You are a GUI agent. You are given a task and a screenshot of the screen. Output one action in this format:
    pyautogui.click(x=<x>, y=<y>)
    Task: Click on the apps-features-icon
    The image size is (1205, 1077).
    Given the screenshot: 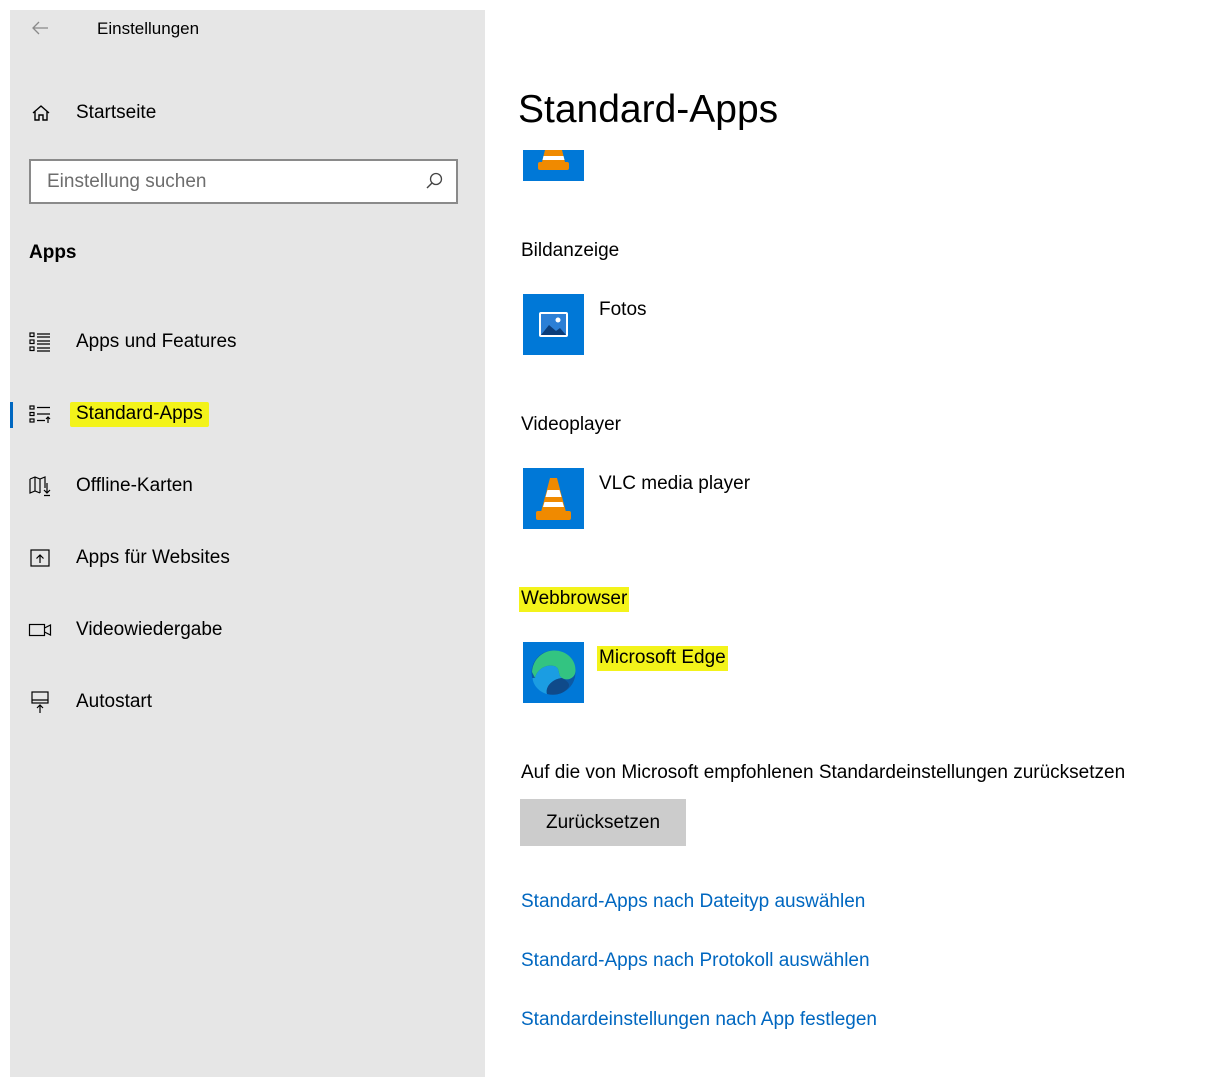 What is the action you would take?
    pyautogui.click(x=39, y=342)
    